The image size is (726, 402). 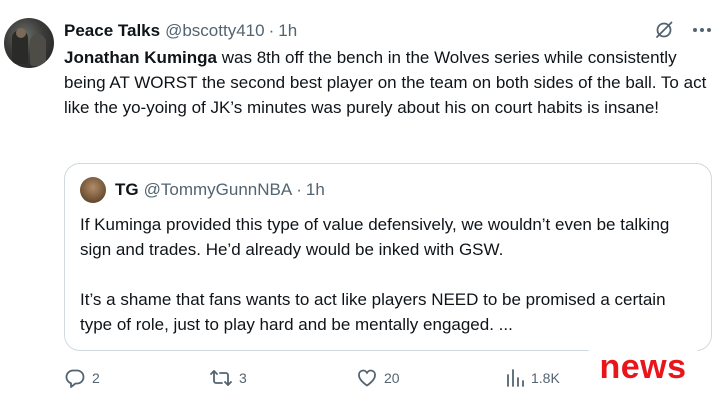 I want to click on grok-icon, so click(x=664, y=30).